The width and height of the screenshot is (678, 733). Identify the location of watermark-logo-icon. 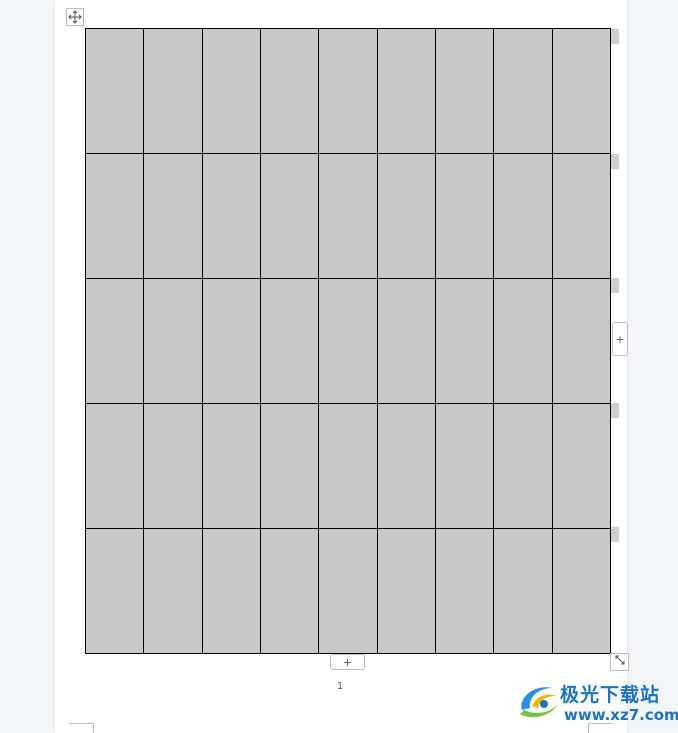
(539, 703).